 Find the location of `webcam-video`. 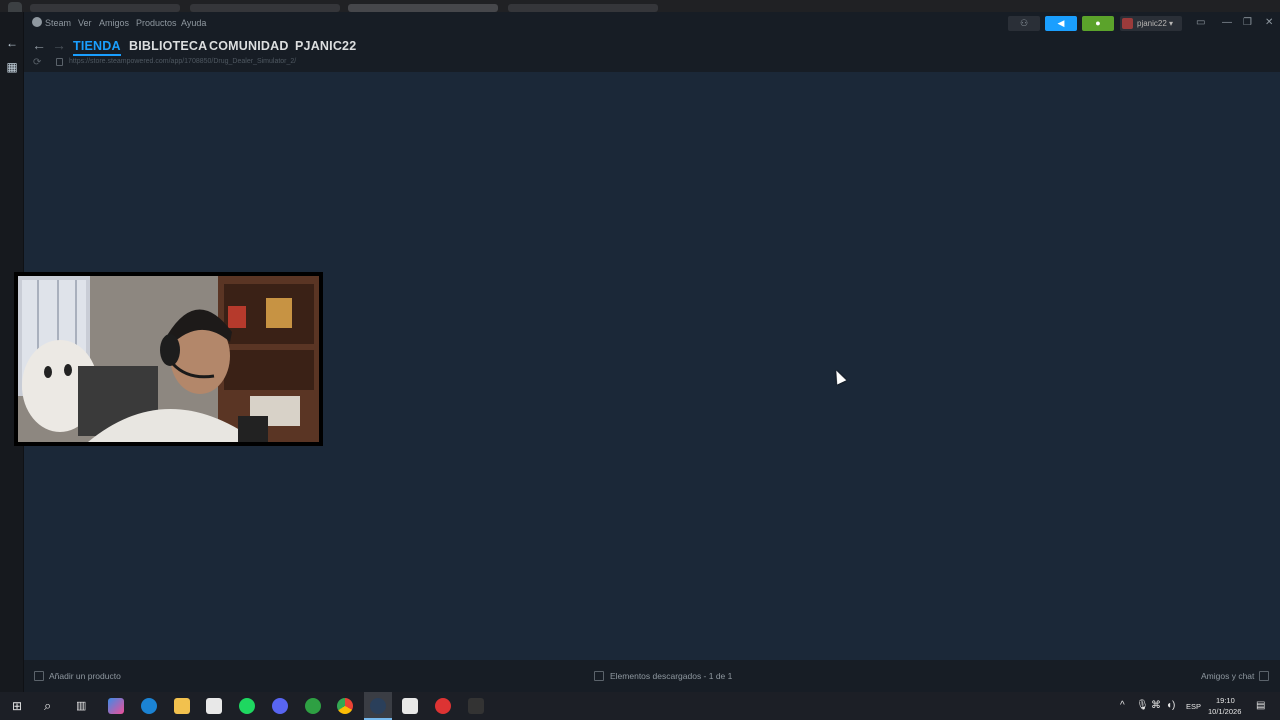

webcam-video is located at coordinates (168, 359).